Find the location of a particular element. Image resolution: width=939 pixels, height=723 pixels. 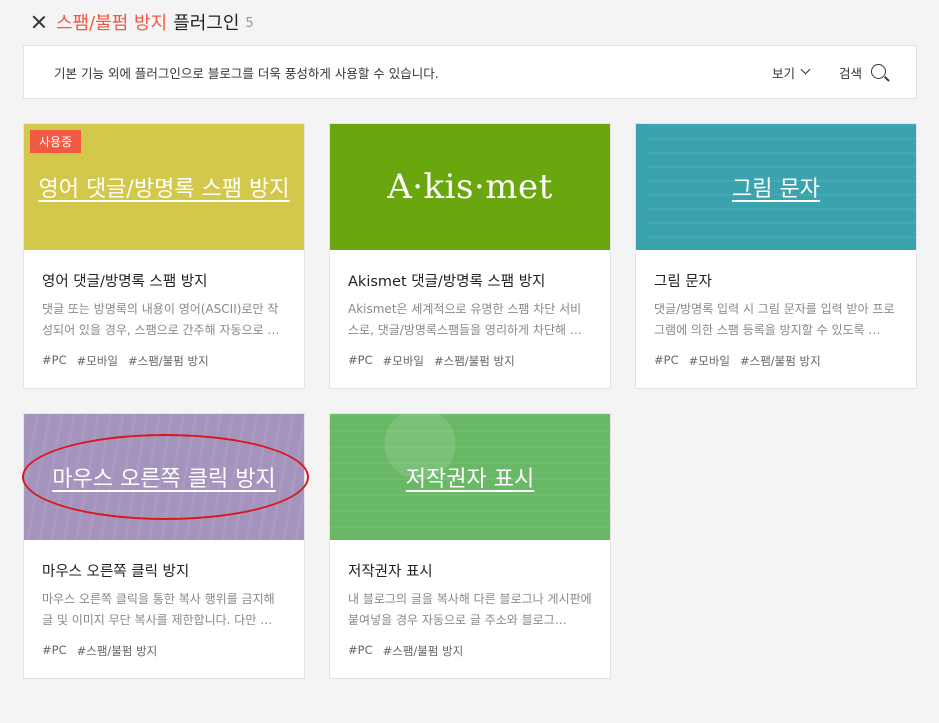

plugin-thumbnail: 마우스 오른쪽 클릭 방지 is located at coordinates (164, 477).